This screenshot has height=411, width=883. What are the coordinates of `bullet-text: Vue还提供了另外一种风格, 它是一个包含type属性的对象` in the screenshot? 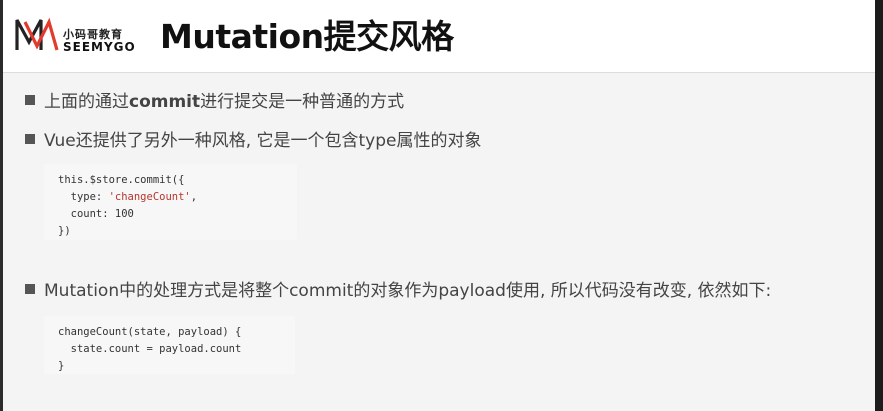 It's located at (263, 141).